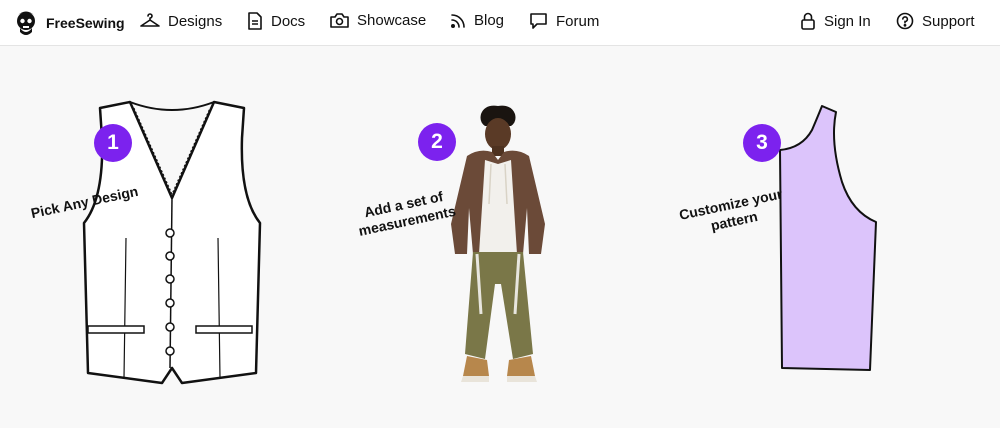  What do you see at coordinates (150, 20) in the screenshot?
I see `hanger-icon` at bounding box center [150, 20].